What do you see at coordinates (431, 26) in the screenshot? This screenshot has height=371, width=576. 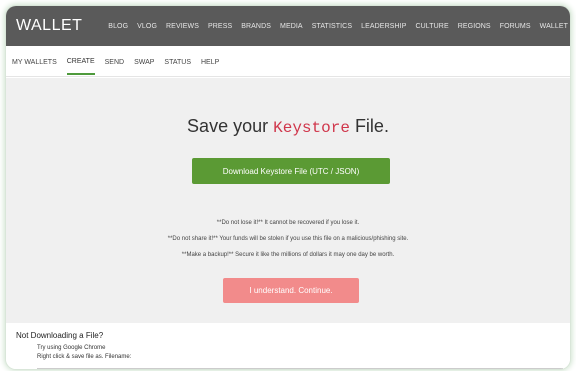 I see `nav-culture: CULTURE` at bounding box center [431, 26].